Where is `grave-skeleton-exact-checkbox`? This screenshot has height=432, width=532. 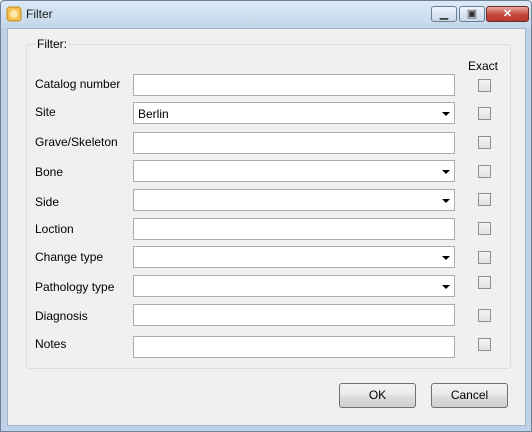
grave-skeleton-exact-checkbox is located at coordinates (484, 142).